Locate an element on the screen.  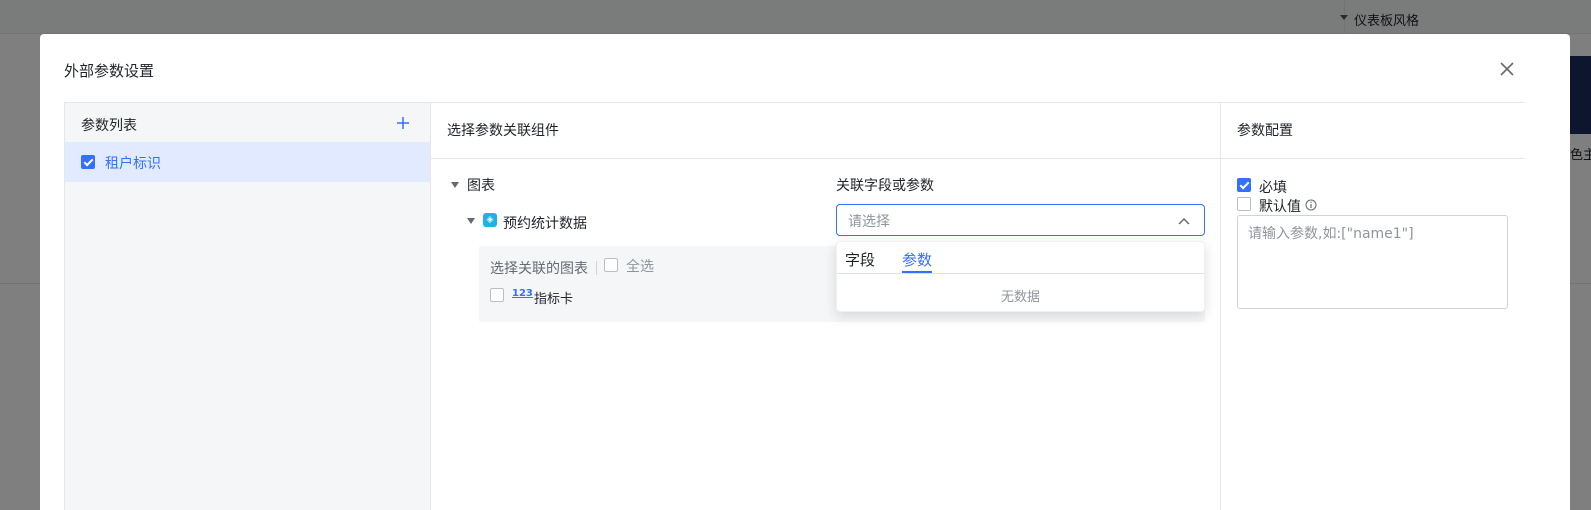
tree-dataset-item: 预约统计数据 is located at coordinates (545, 224).